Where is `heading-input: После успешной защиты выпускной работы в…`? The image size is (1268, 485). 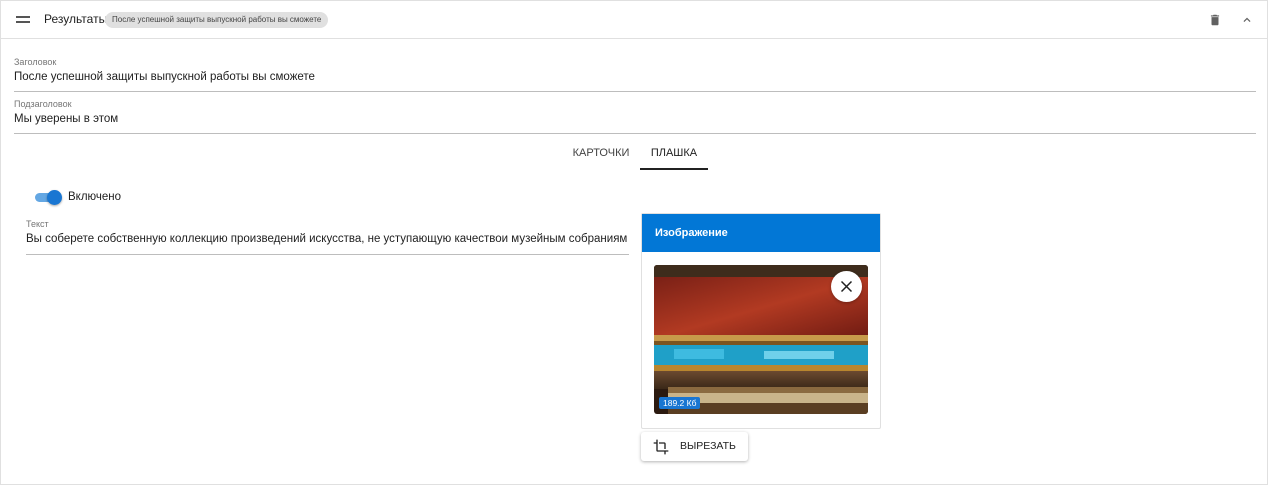
heading-input: После успешной защиты выпускной работы в… is located at coordinates (635, 77).